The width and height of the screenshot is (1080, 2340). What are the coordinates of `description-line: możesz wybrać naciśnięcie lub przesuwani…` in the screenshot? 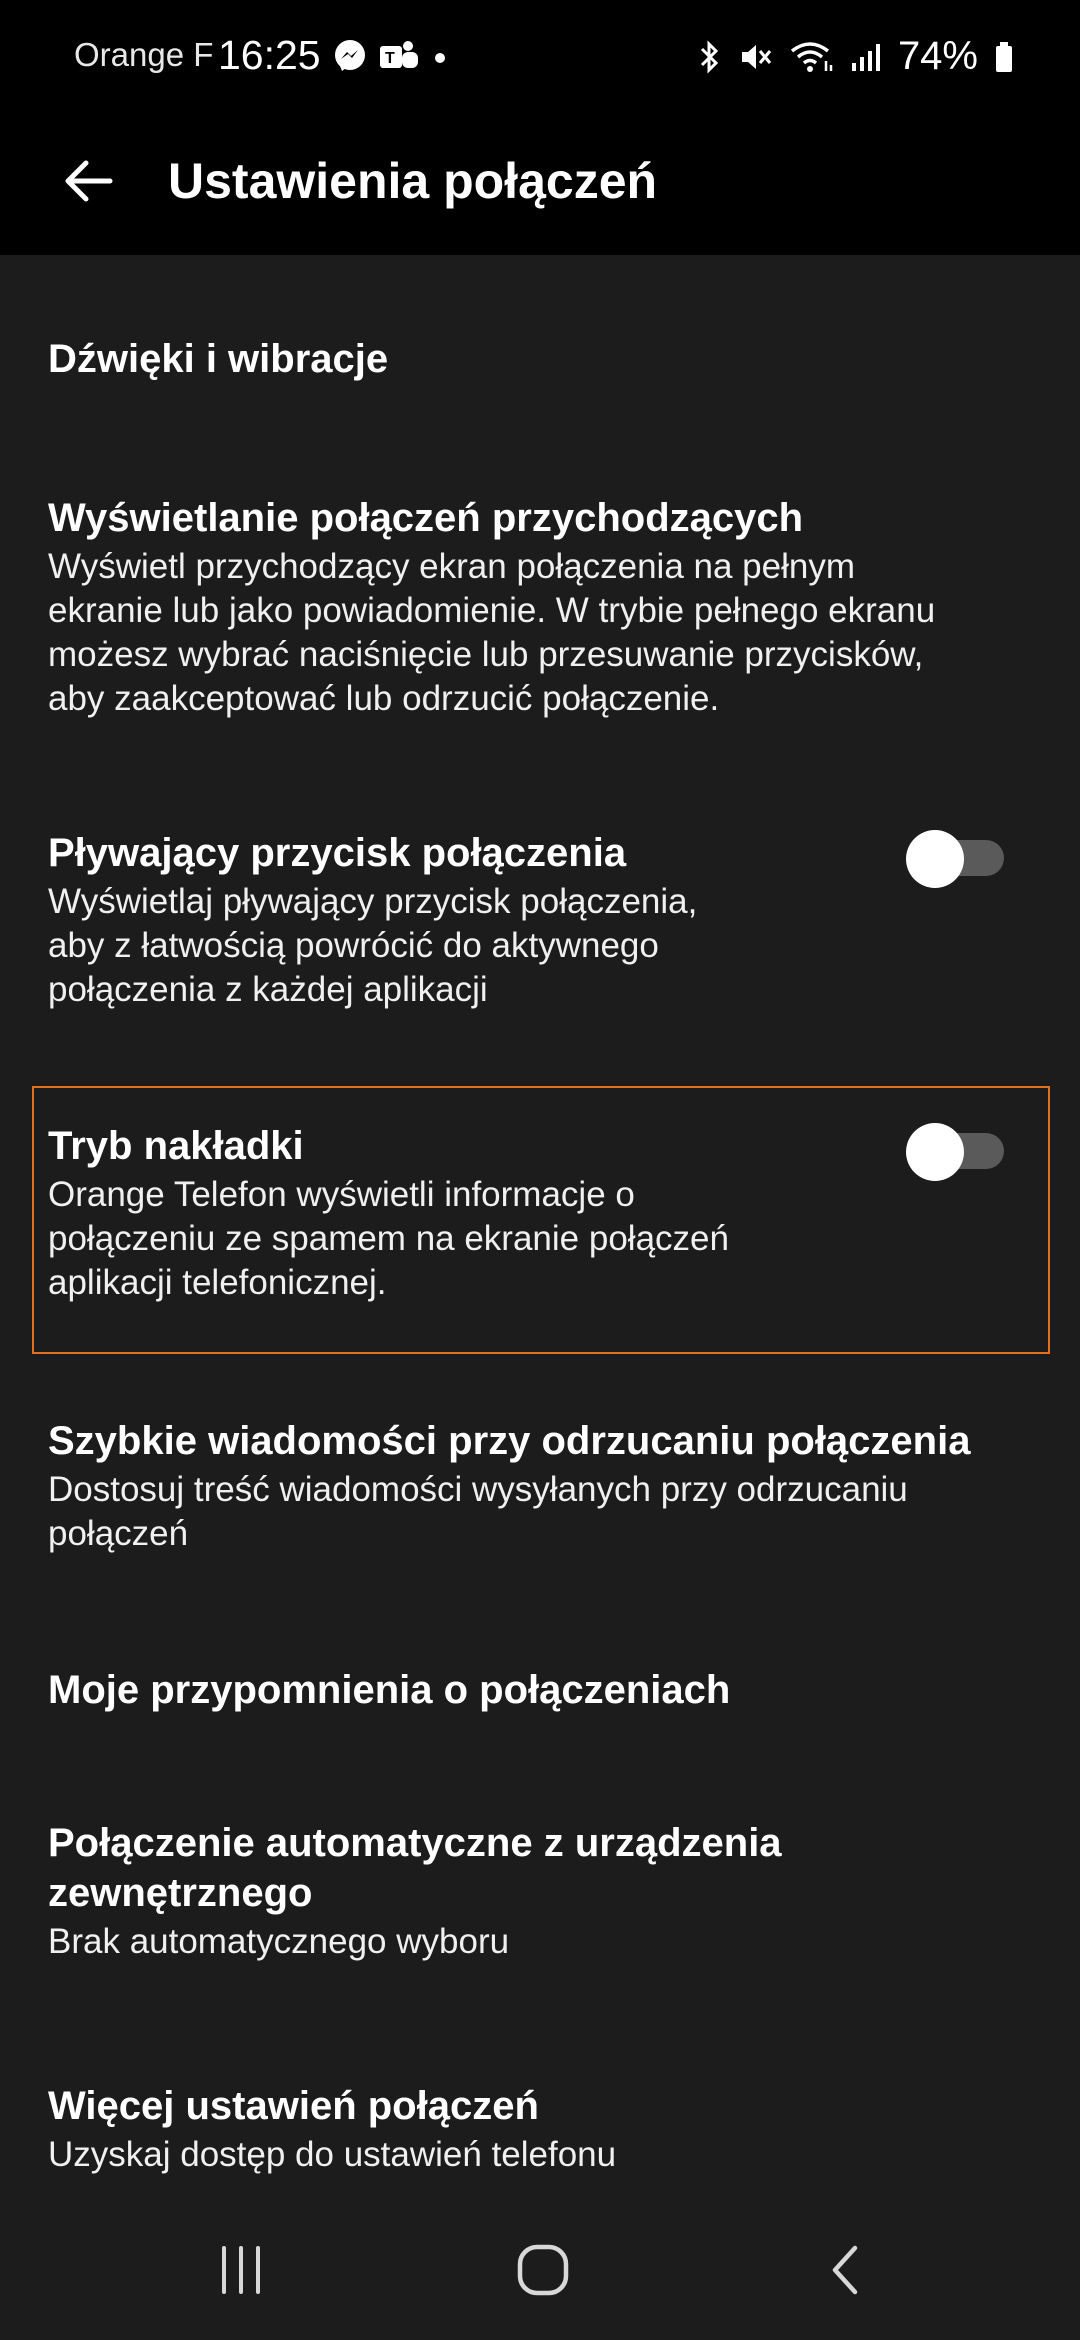 It's located at (486, 654).